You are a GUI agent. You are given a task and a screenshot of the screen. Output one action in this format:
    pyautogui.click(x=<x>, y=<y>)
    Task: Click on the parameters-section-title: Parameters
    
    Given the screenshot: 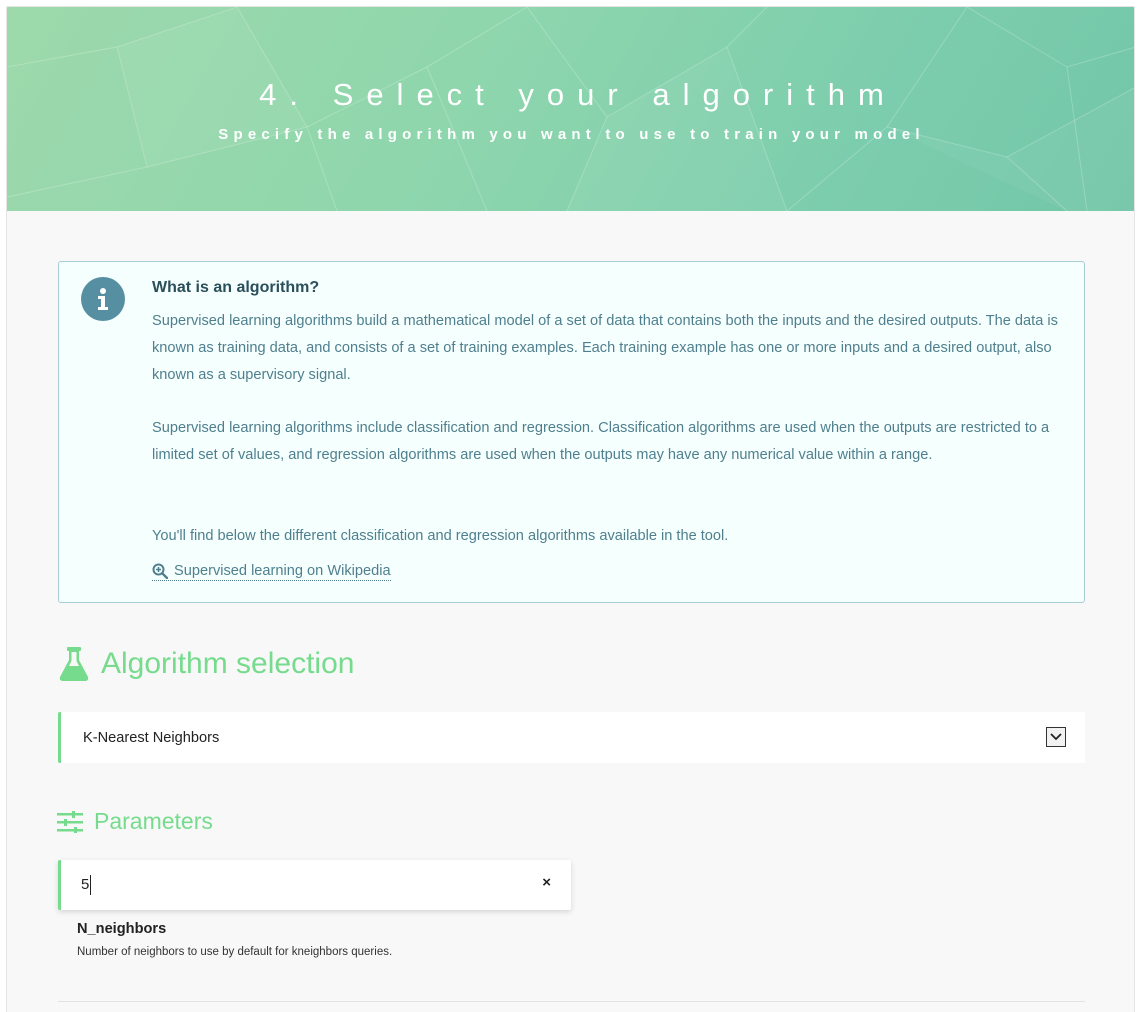 What is the action you would take?
    pyautogui.click(x=153, y=821)
    